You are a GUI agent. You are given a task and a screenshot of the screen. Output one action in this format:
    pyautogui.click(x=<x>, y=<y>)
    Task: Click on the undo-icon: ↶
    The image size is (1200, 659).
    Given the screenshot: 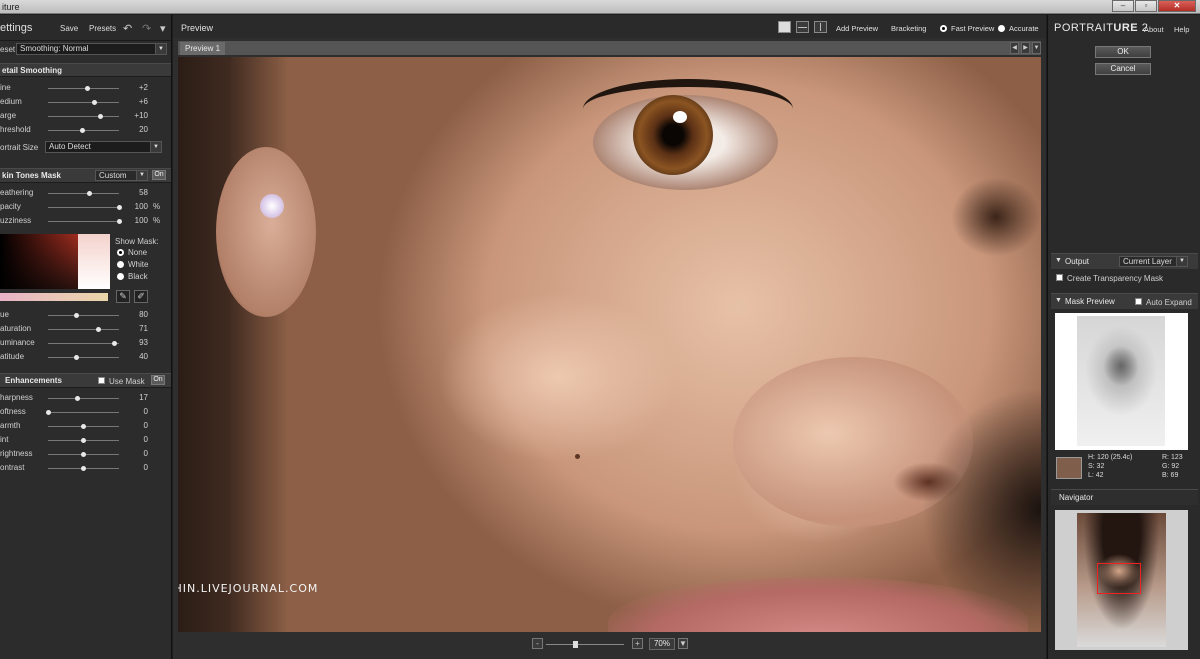 What is the action you would take?
    pyautogui.click(x=127, y=28)
    